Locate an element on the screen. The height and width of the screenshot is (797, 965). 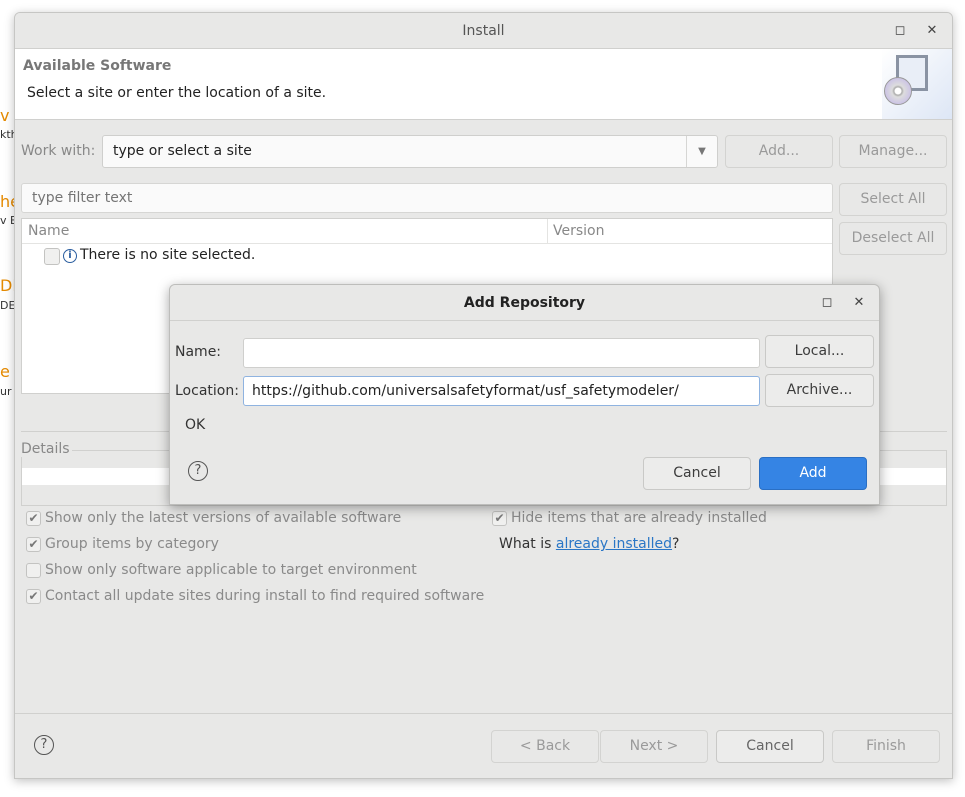
details-label: Details is located at coordinates (46, 449).